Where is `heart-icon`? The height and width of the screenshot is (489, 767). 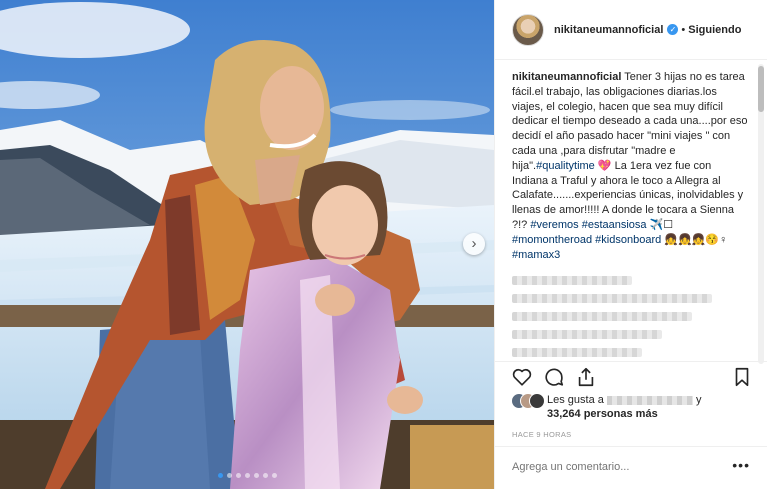 heart-icon is located at coordinates (522, 377).